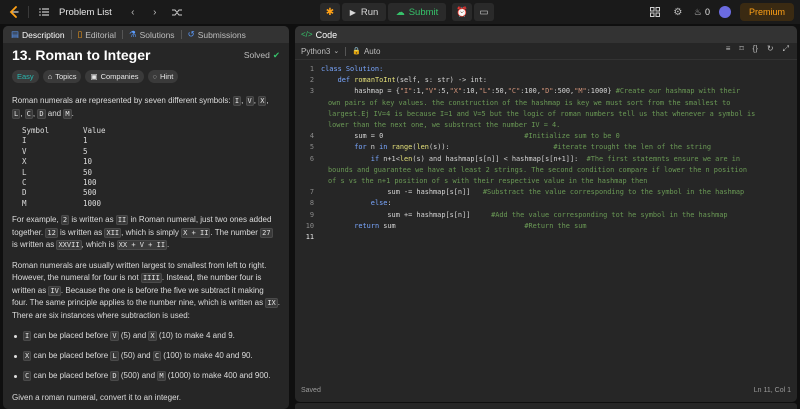 Image resolution: width=800 pixels, height=409 pixels. I want to click on para-text: can be placed before, so click(71, 335).